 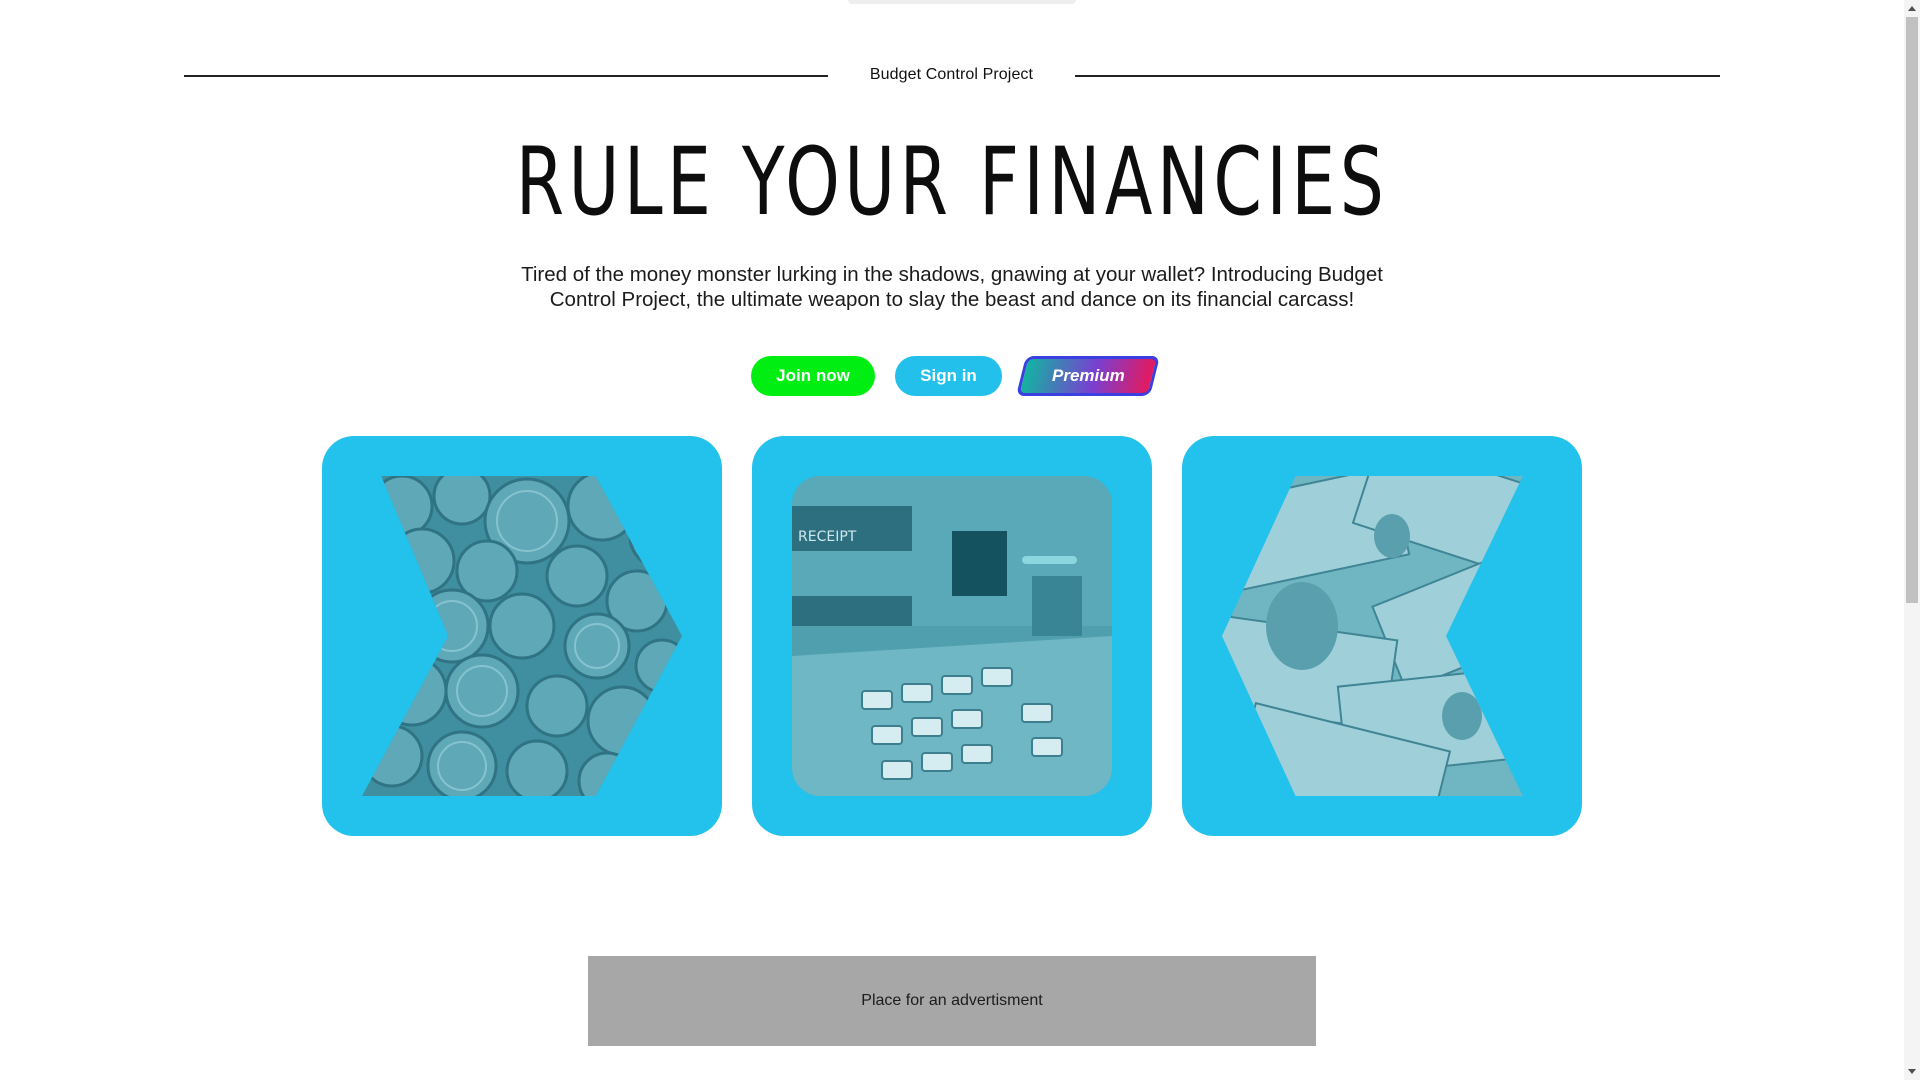 I want to click on scroll-down-arrow-icon, so click(x=1912, y=1071).